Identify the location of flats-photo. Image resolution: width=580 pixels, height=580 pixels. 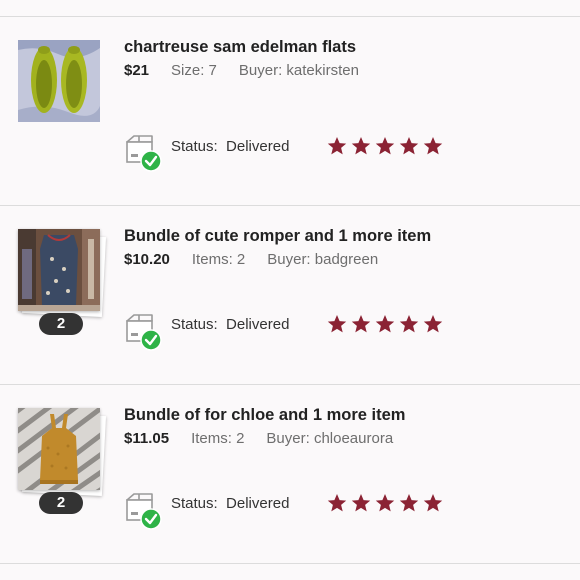
(59, 81).